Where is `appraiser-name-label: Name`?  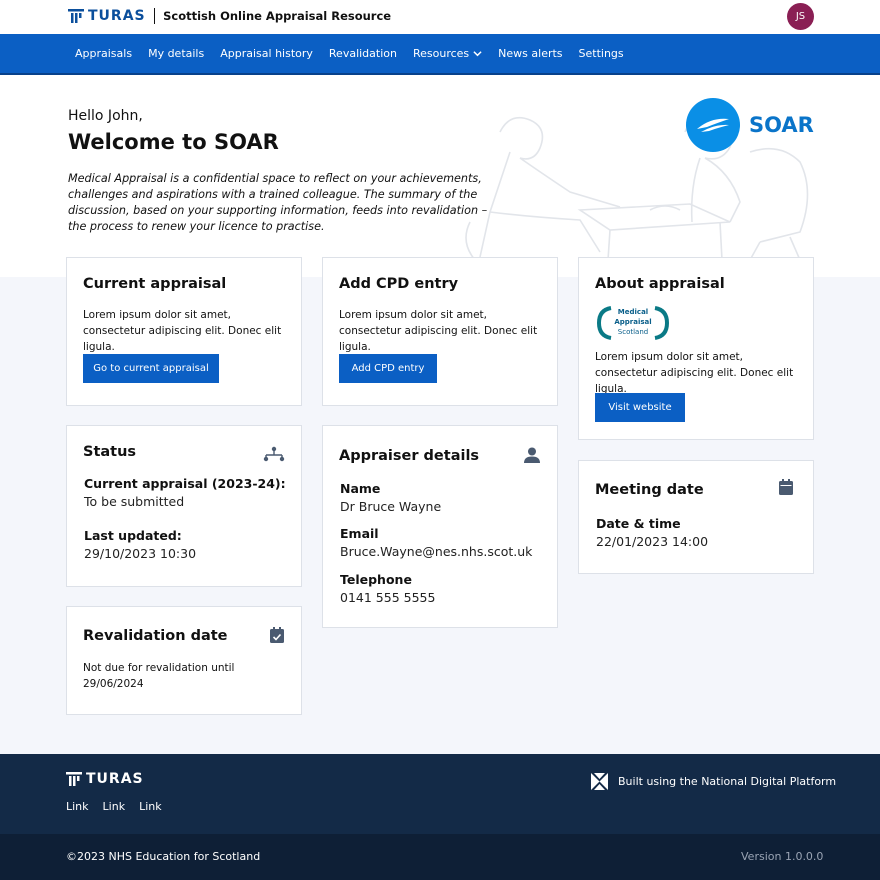 appraiser-name-label: Name is located at coordinates (360, 488).